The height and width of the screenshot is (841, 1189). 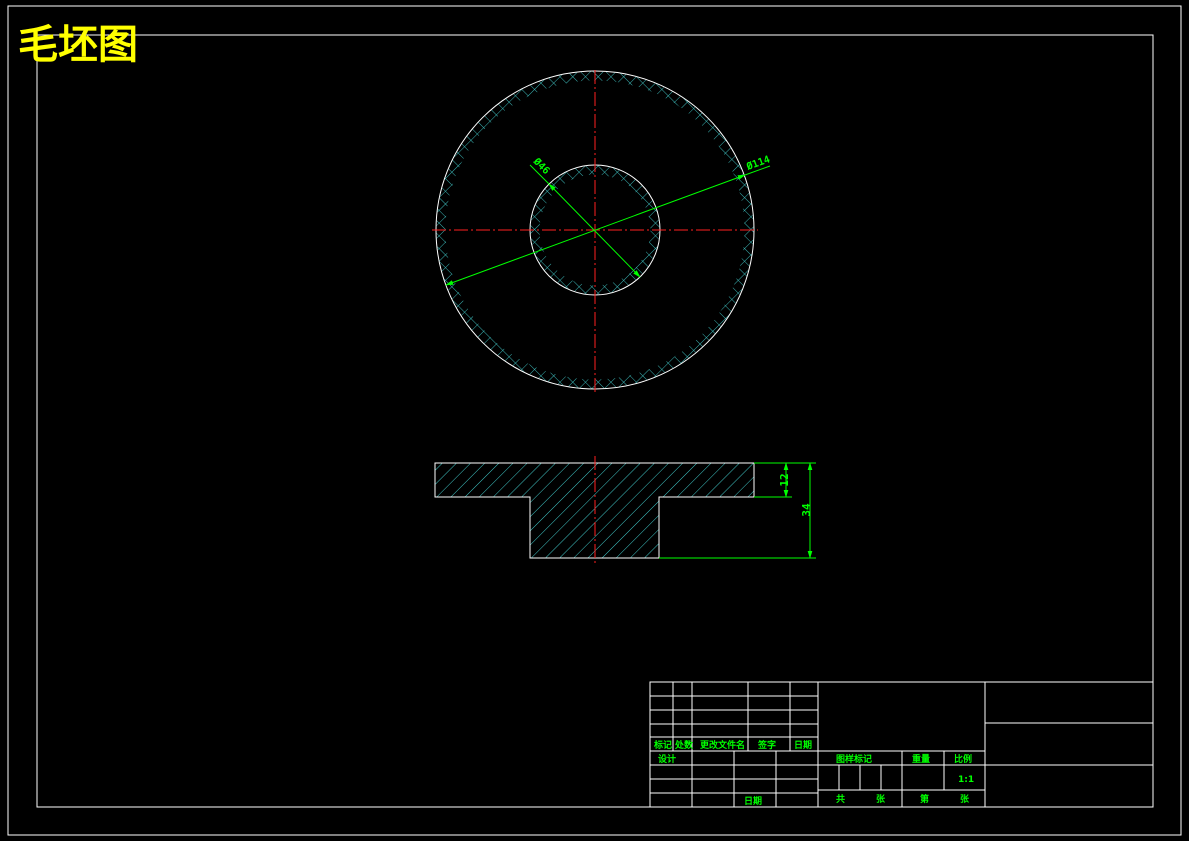 What do you see at coordinates (602, 231) in the screenshot?
I see `top-view: Ø114 Ø46` at bounding box center [602, 231].